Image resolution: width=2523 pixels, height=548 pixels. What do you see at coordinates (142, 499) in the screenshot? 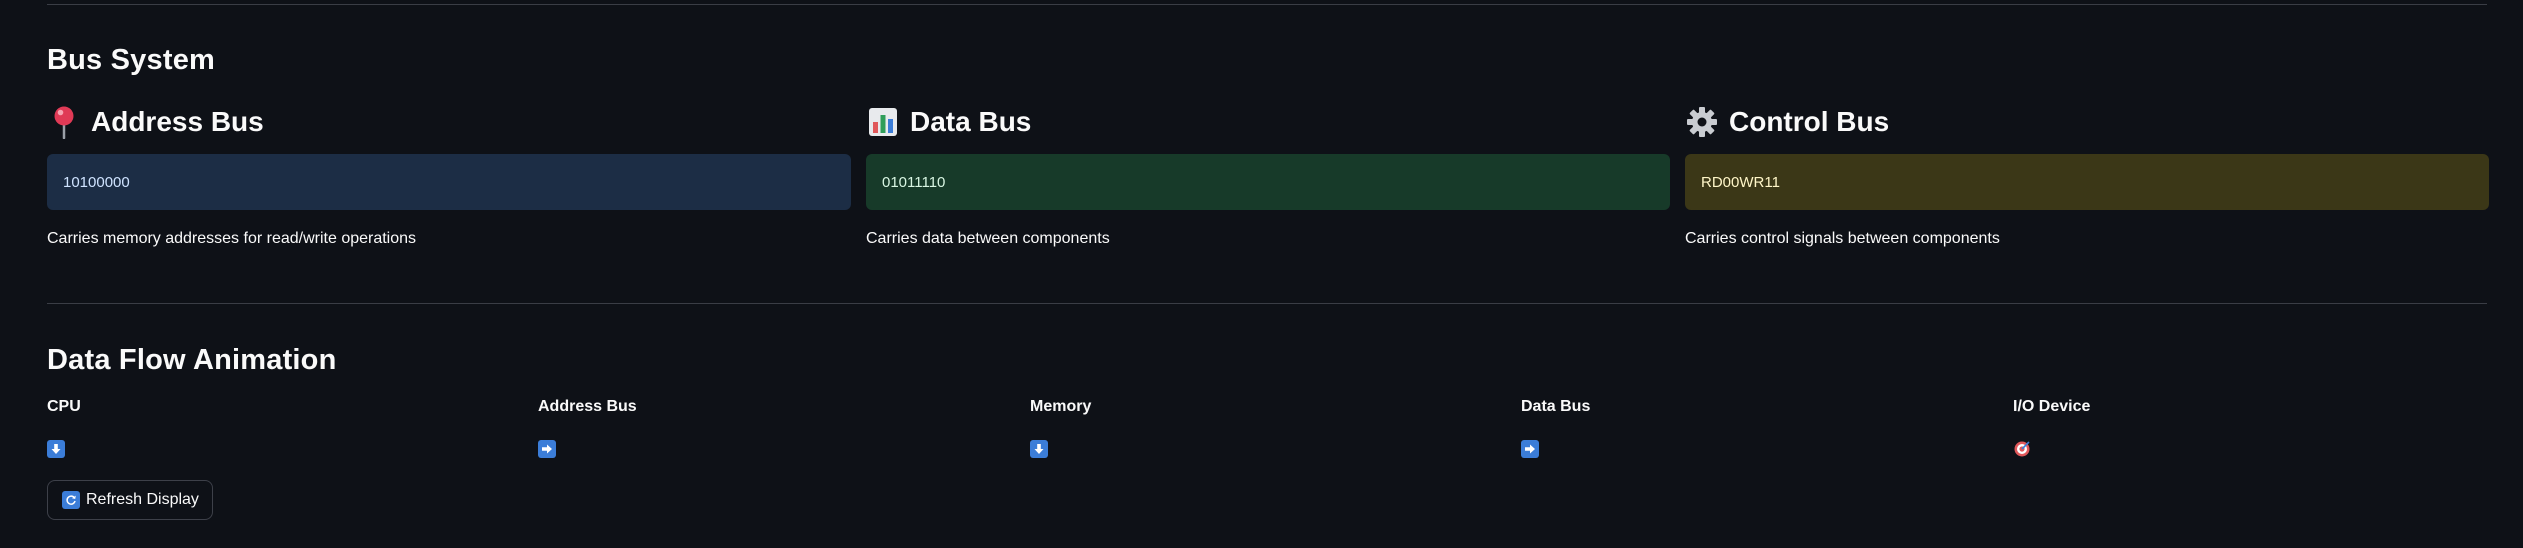
I see `refresh-display-label: Refresh Display` at bounding box center [142, 499].